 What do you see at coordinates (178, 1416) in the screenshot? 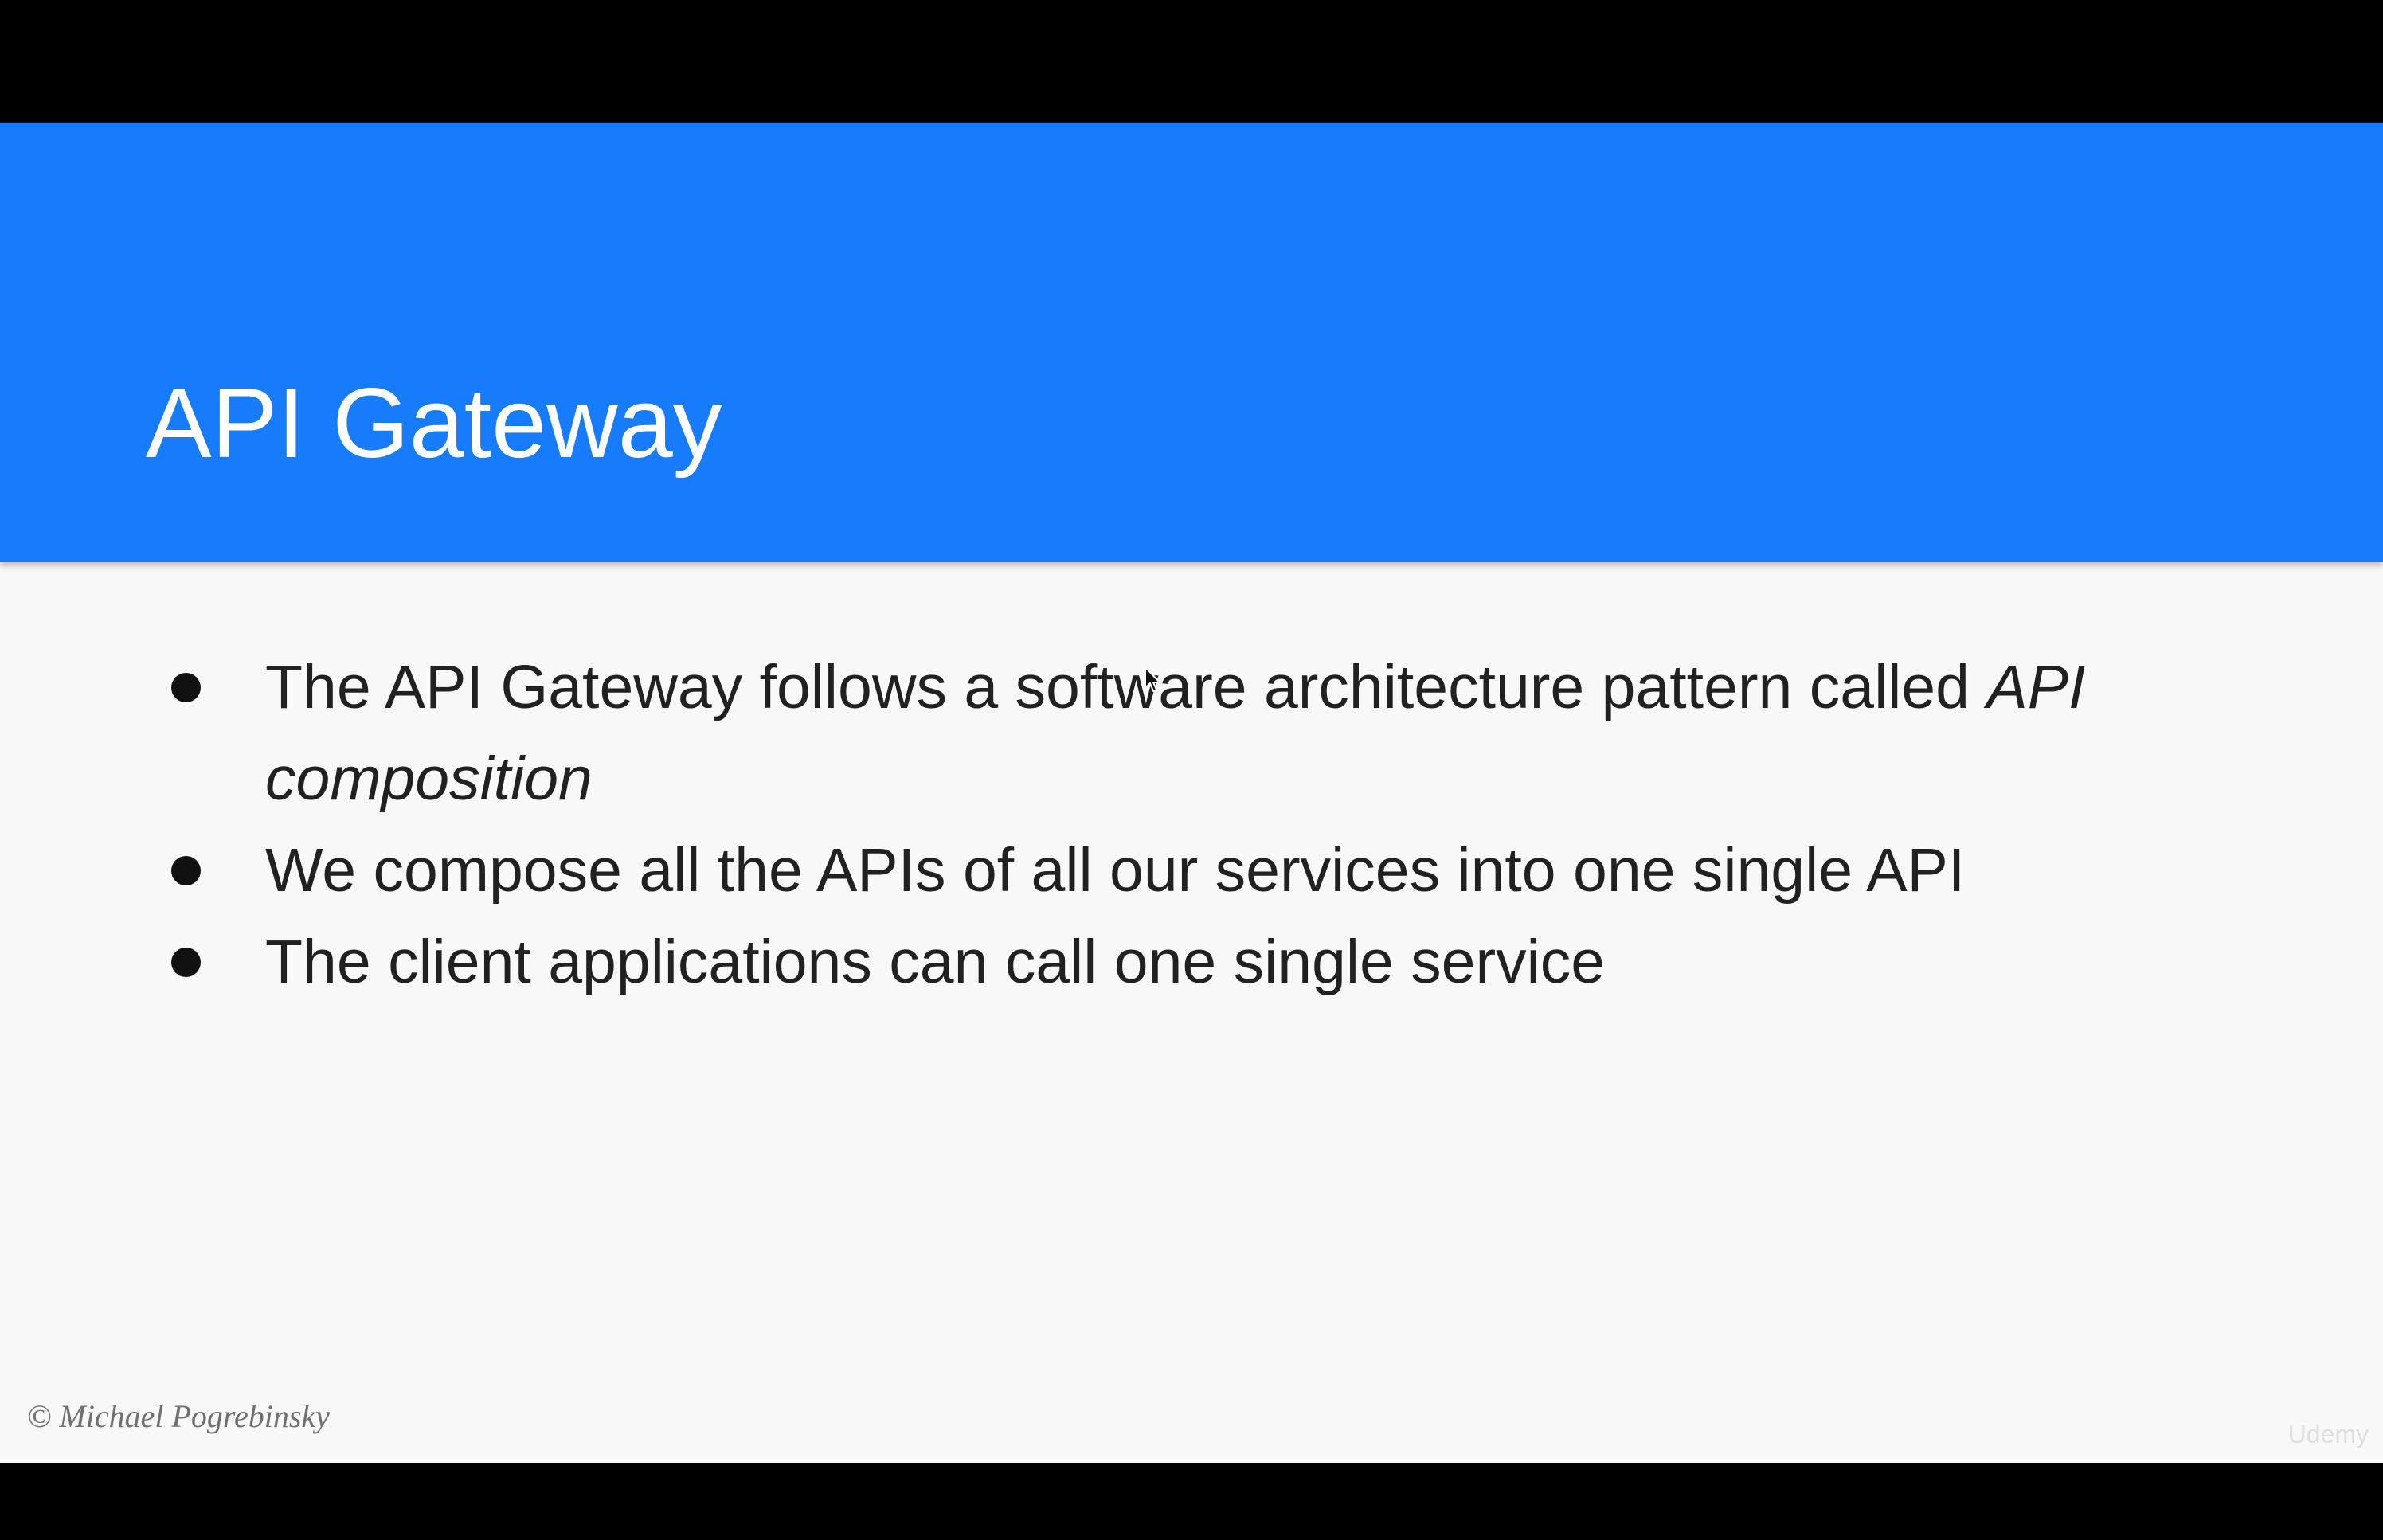
I see `copyright-notice: © Michael Pogrebinsky` at bounding box center [178, 1416].